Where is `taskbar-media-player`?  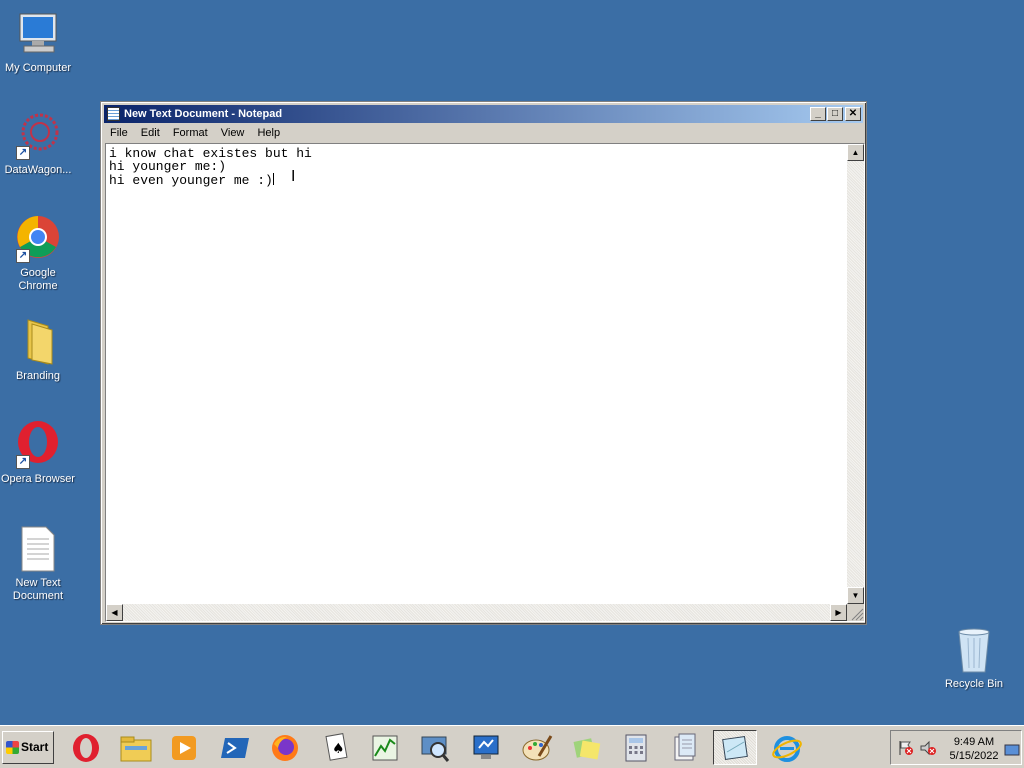
taskbar-media-player is located at coordinates (184, 747).